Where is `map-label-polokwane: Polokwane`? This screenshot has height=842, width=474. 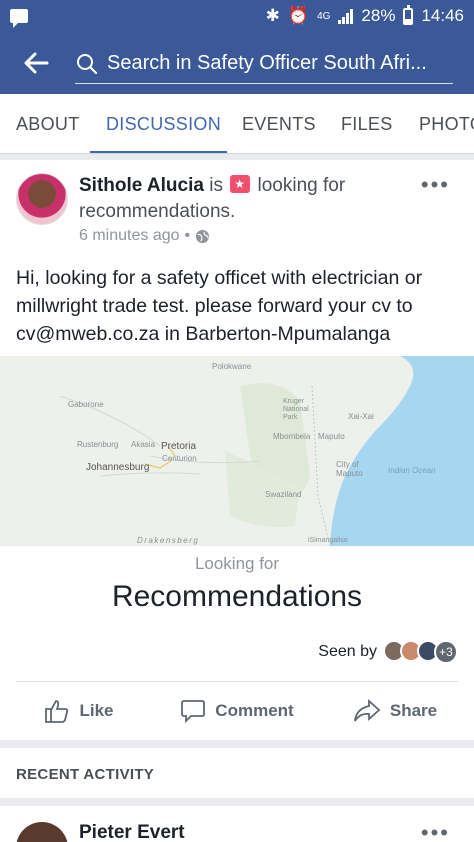 map-label-polokwane: Polokwane is located at coordinates (232, 366).